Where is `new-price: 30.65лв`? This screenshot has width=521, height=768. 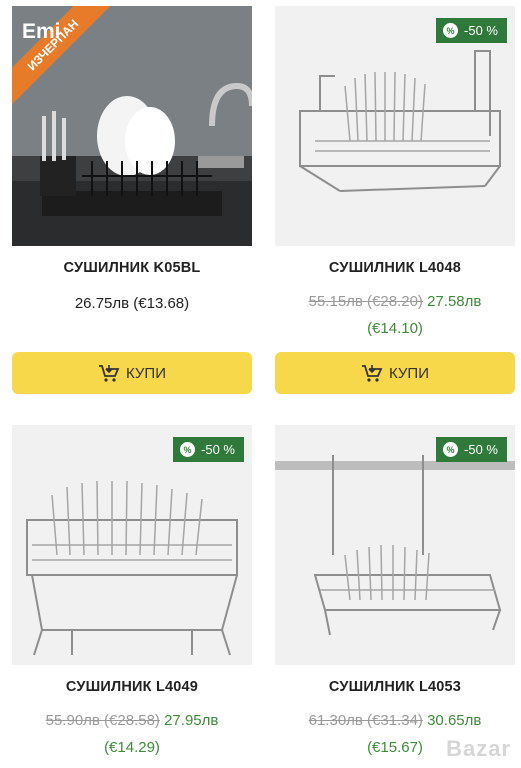
new-price: 30.65лв is located at coordinates (454, 720).